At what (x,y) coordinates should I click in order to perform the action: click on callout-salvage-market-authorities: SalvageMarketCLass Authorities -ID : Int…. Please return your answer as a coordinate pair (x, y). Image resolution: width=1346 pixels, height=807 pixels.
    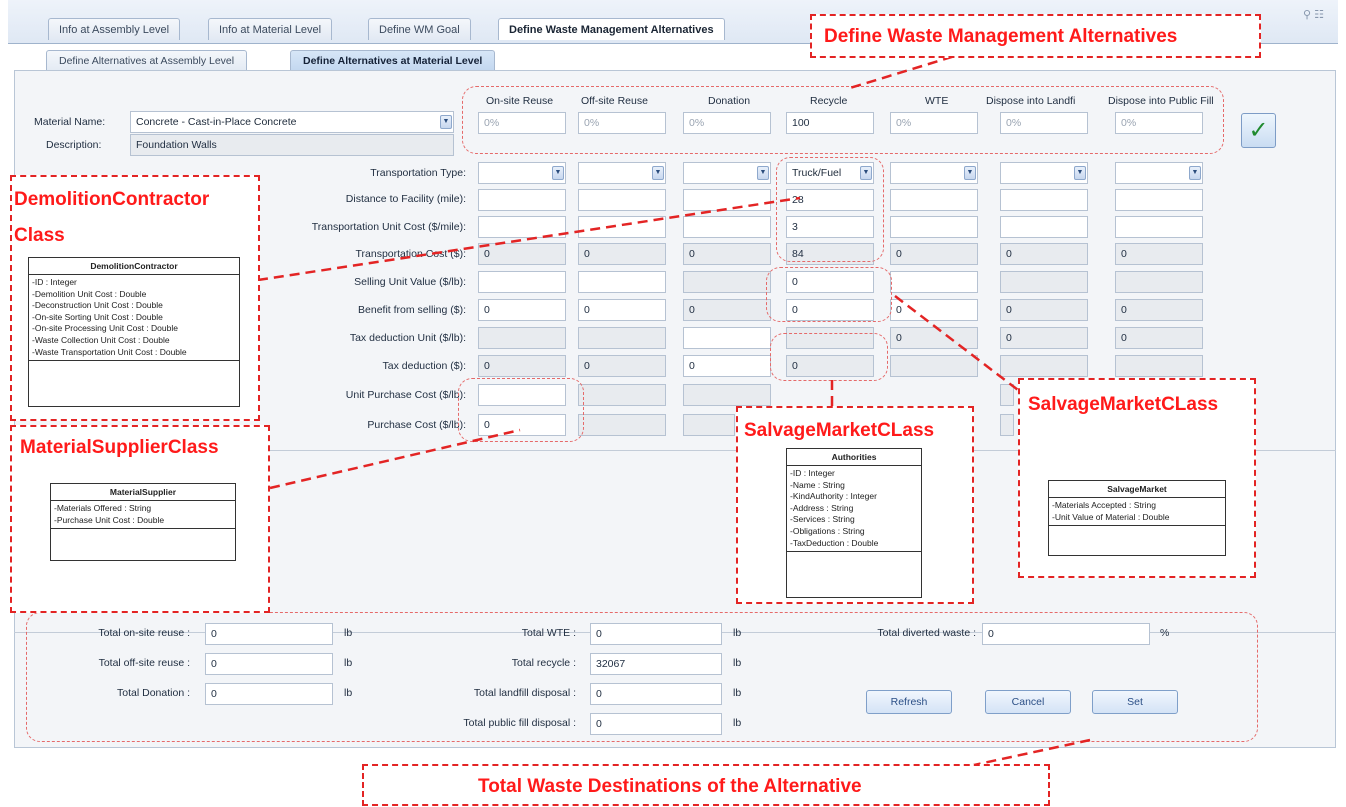
    Looking at the image, I should click on (855, 505).